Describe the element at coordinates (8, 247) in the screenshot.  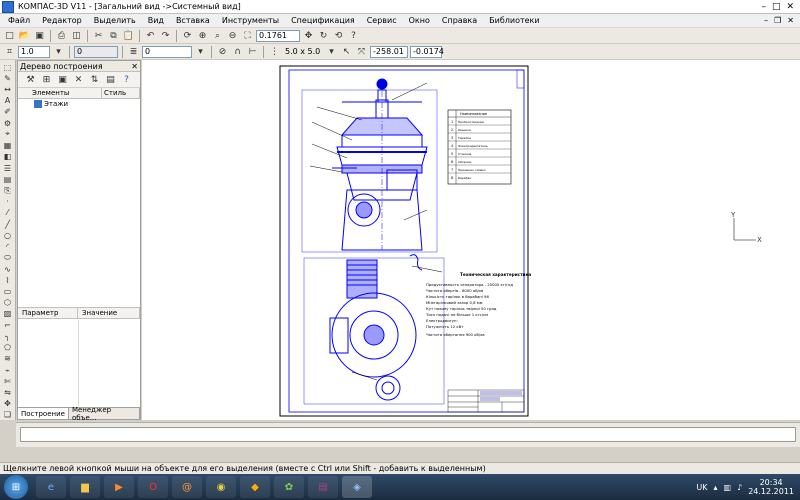
I see `arc-icon: ◜` at that location.